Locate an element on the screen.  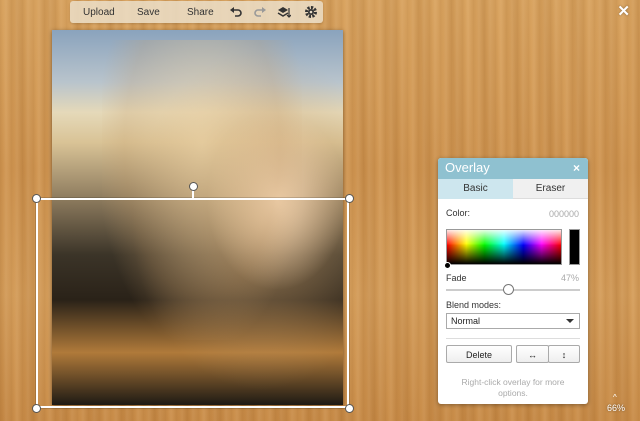
blend-mode-select: Normal is located at coordinates (513, 321).